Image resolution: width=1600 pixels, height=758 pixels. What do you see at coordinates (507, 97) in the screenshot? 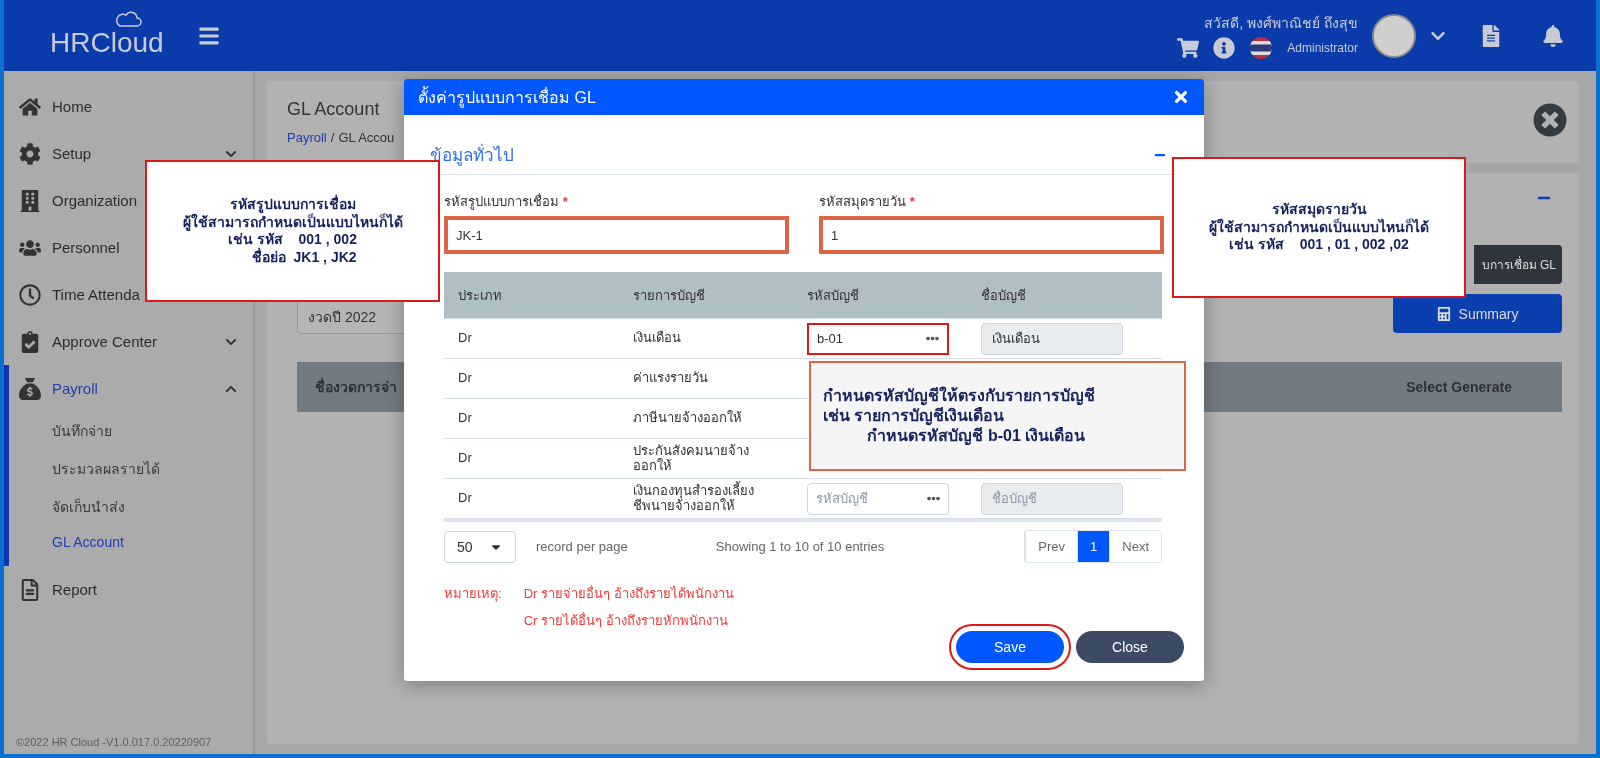
I see `dialog-title: ตั้งค่ารูปแบบการเชื่อม GL` at bounding box center [507, 97].